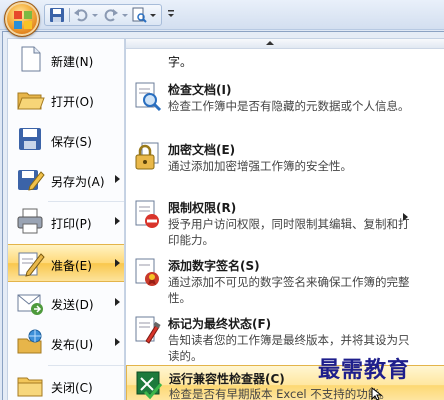 Image resolution: width=444 pixels, height=400 pixels. Describe the element at coordinates (30, 179) in the screenshot. I see `save-as-icon` at that location.